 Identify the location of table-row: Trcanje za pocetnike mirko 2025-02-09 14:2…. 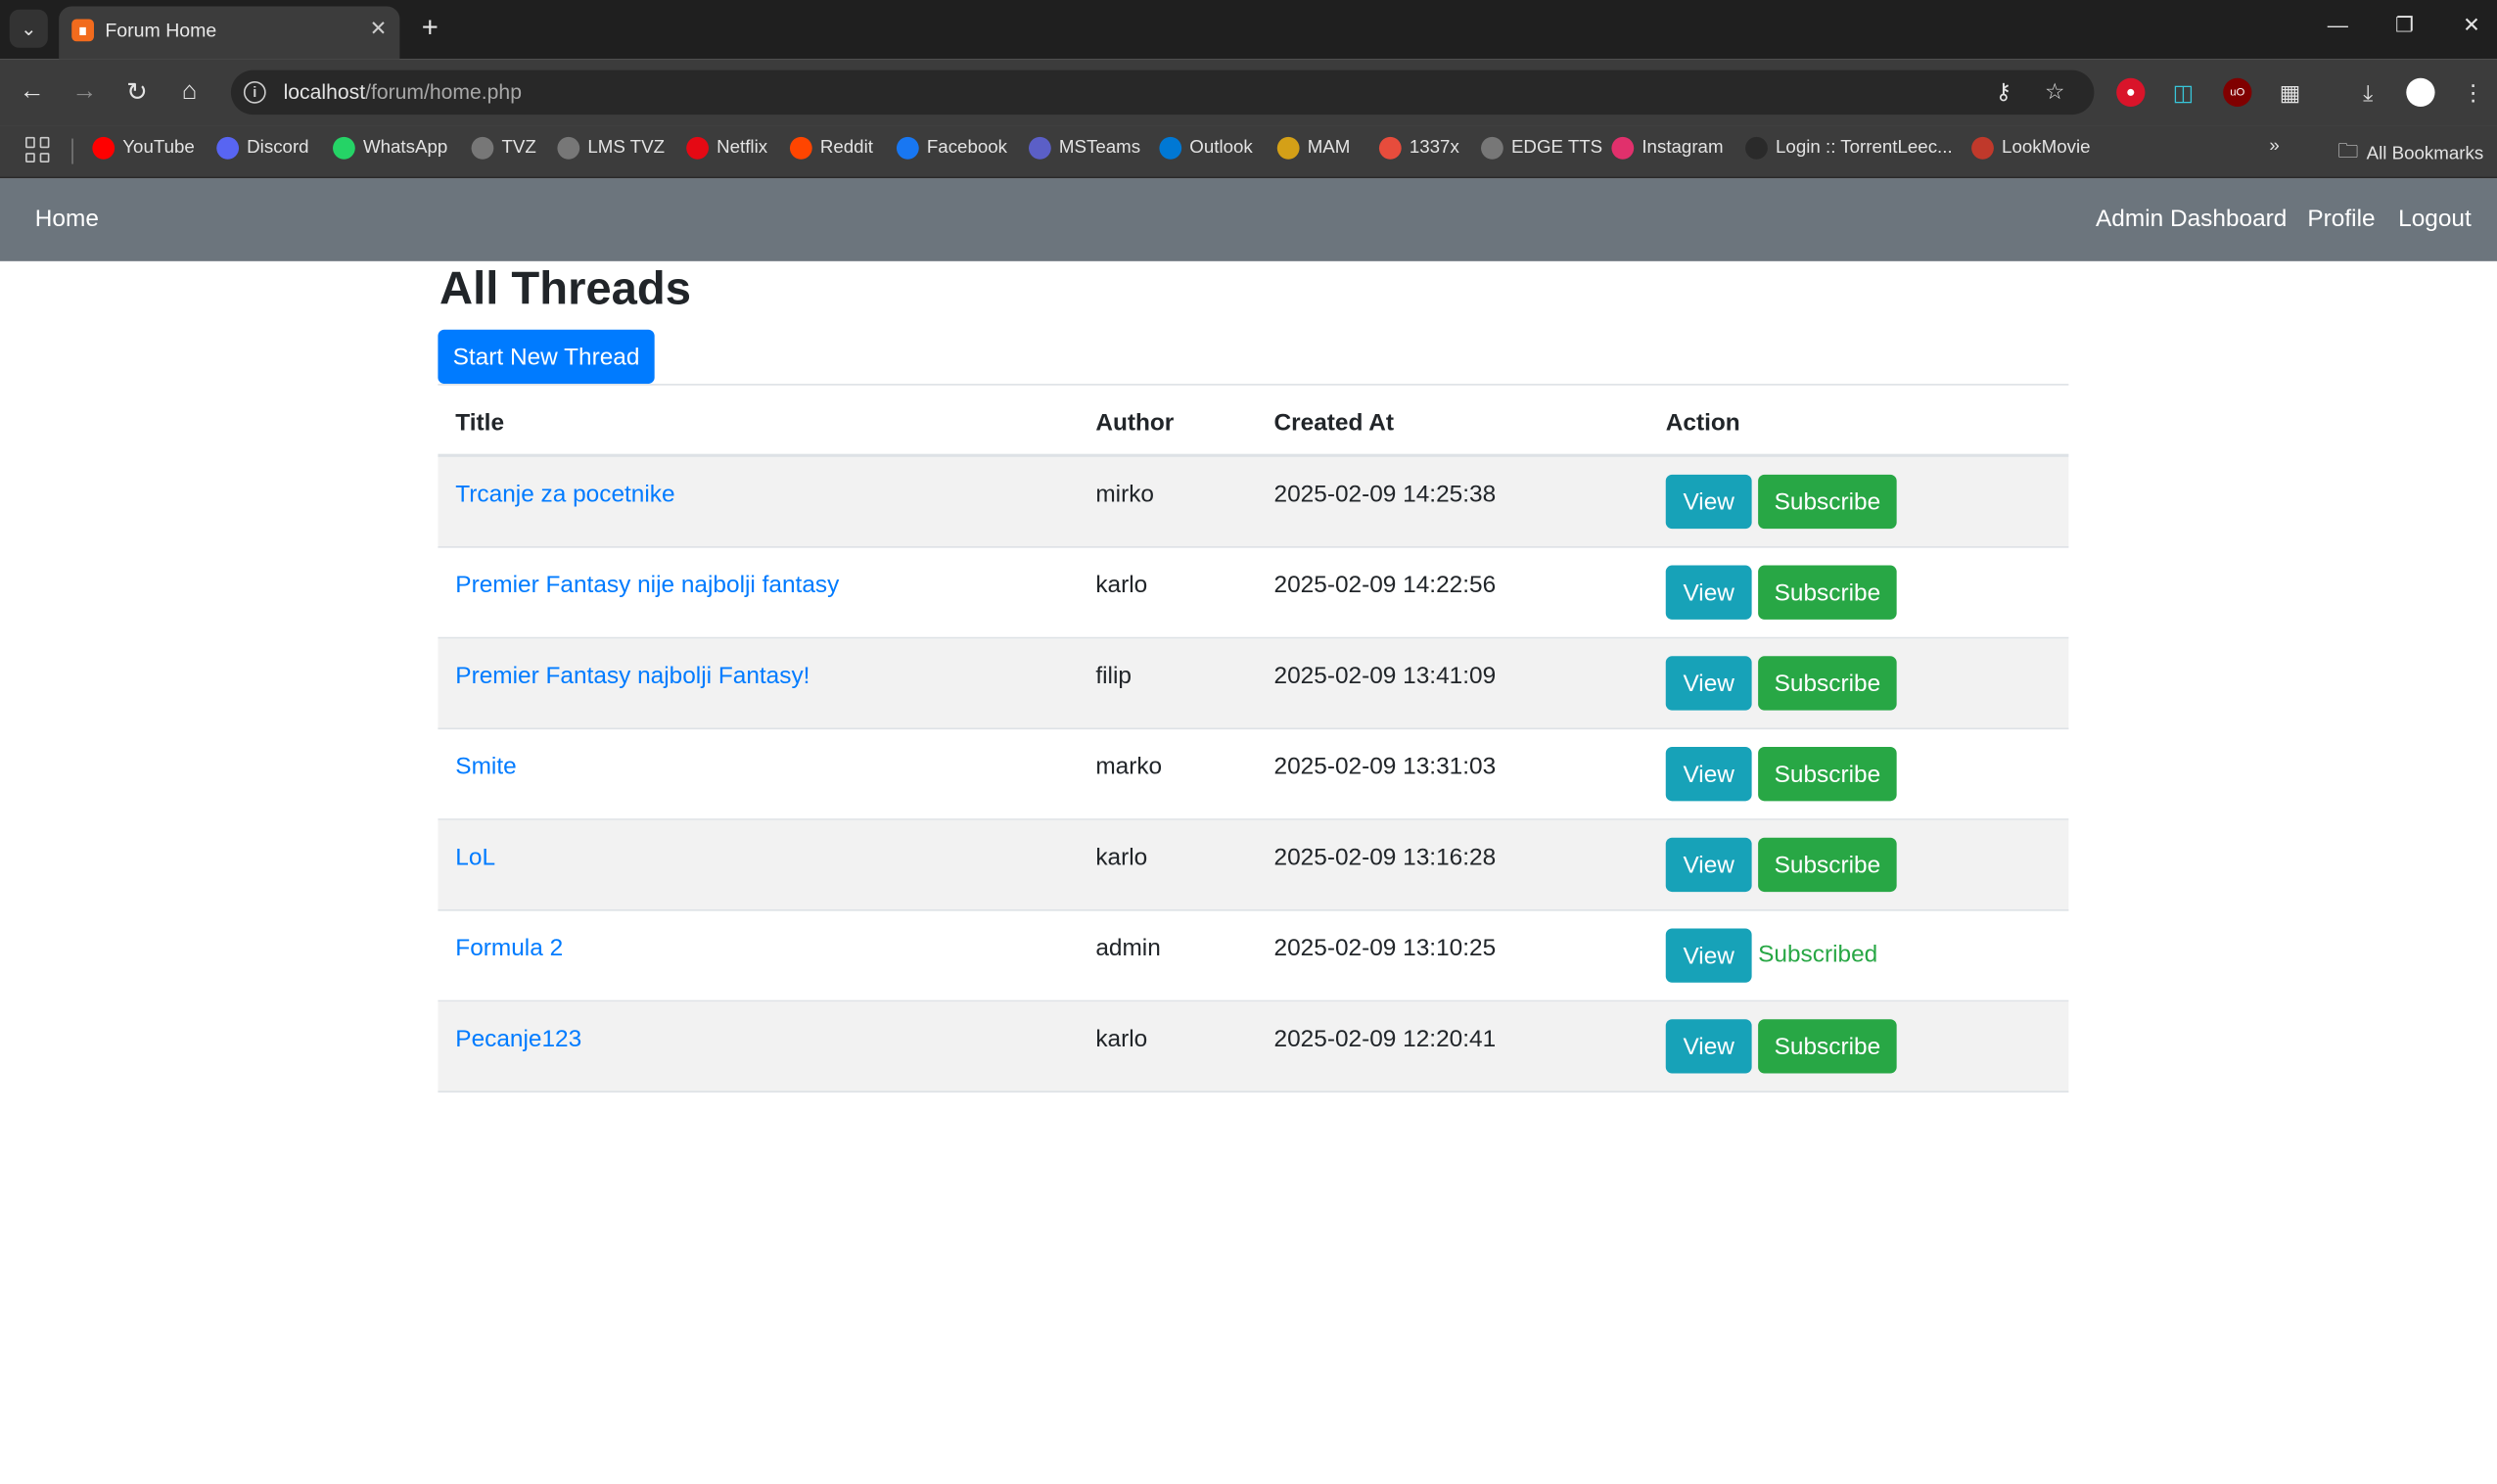
(1253, 502).